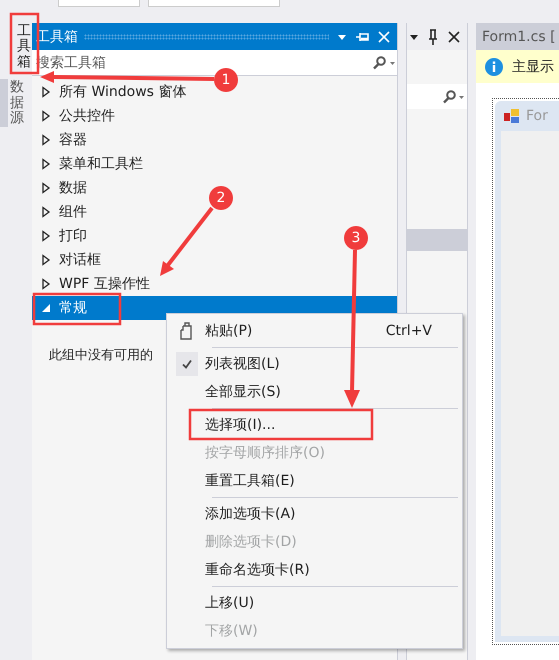 Image resolution: width=559 pixels, height=660 pixels. I want to click on toolbox-group: WPF 互操作性, so click(93, 284).